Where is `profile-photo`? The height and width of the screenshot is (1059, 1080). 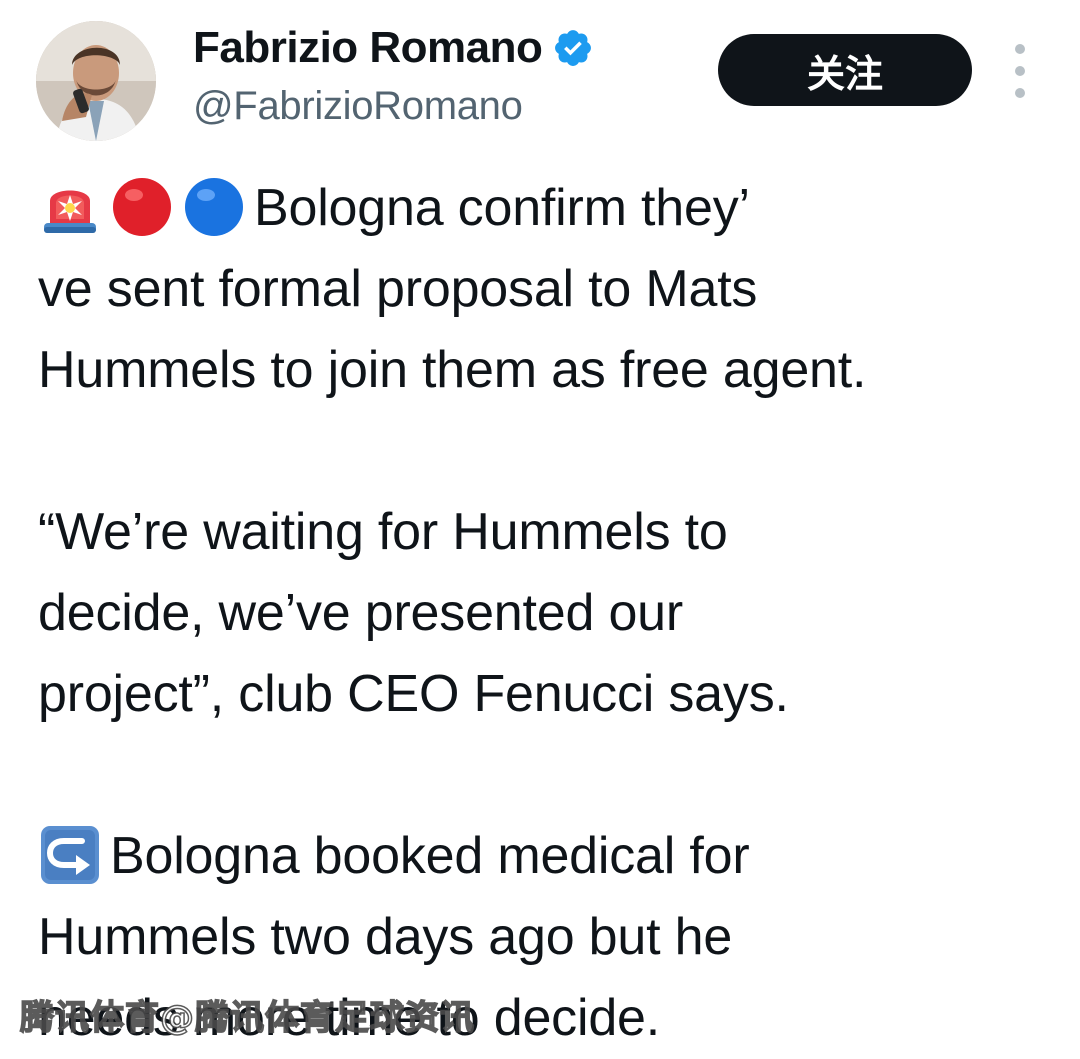
profile-photo is located at coordinates (96, 81).